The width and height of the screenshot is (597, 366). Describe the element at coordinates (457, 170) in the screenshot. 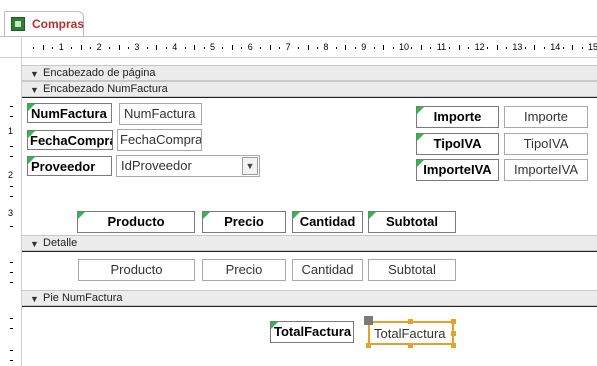

I see `label-importeiva: ImporteIVA` at that location.